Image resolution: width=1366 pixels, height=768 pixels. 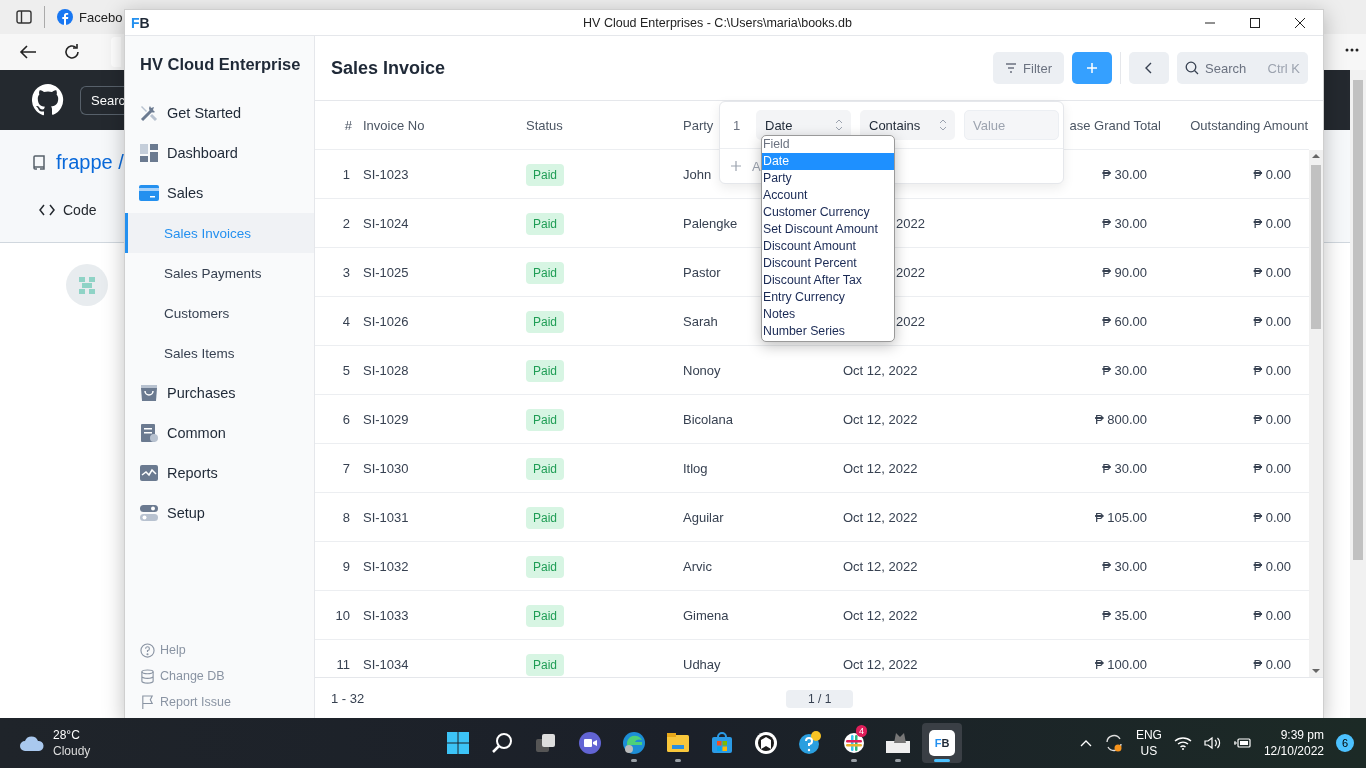 I want to click on table-cell: SI-1026, so click(x=386, y=321).